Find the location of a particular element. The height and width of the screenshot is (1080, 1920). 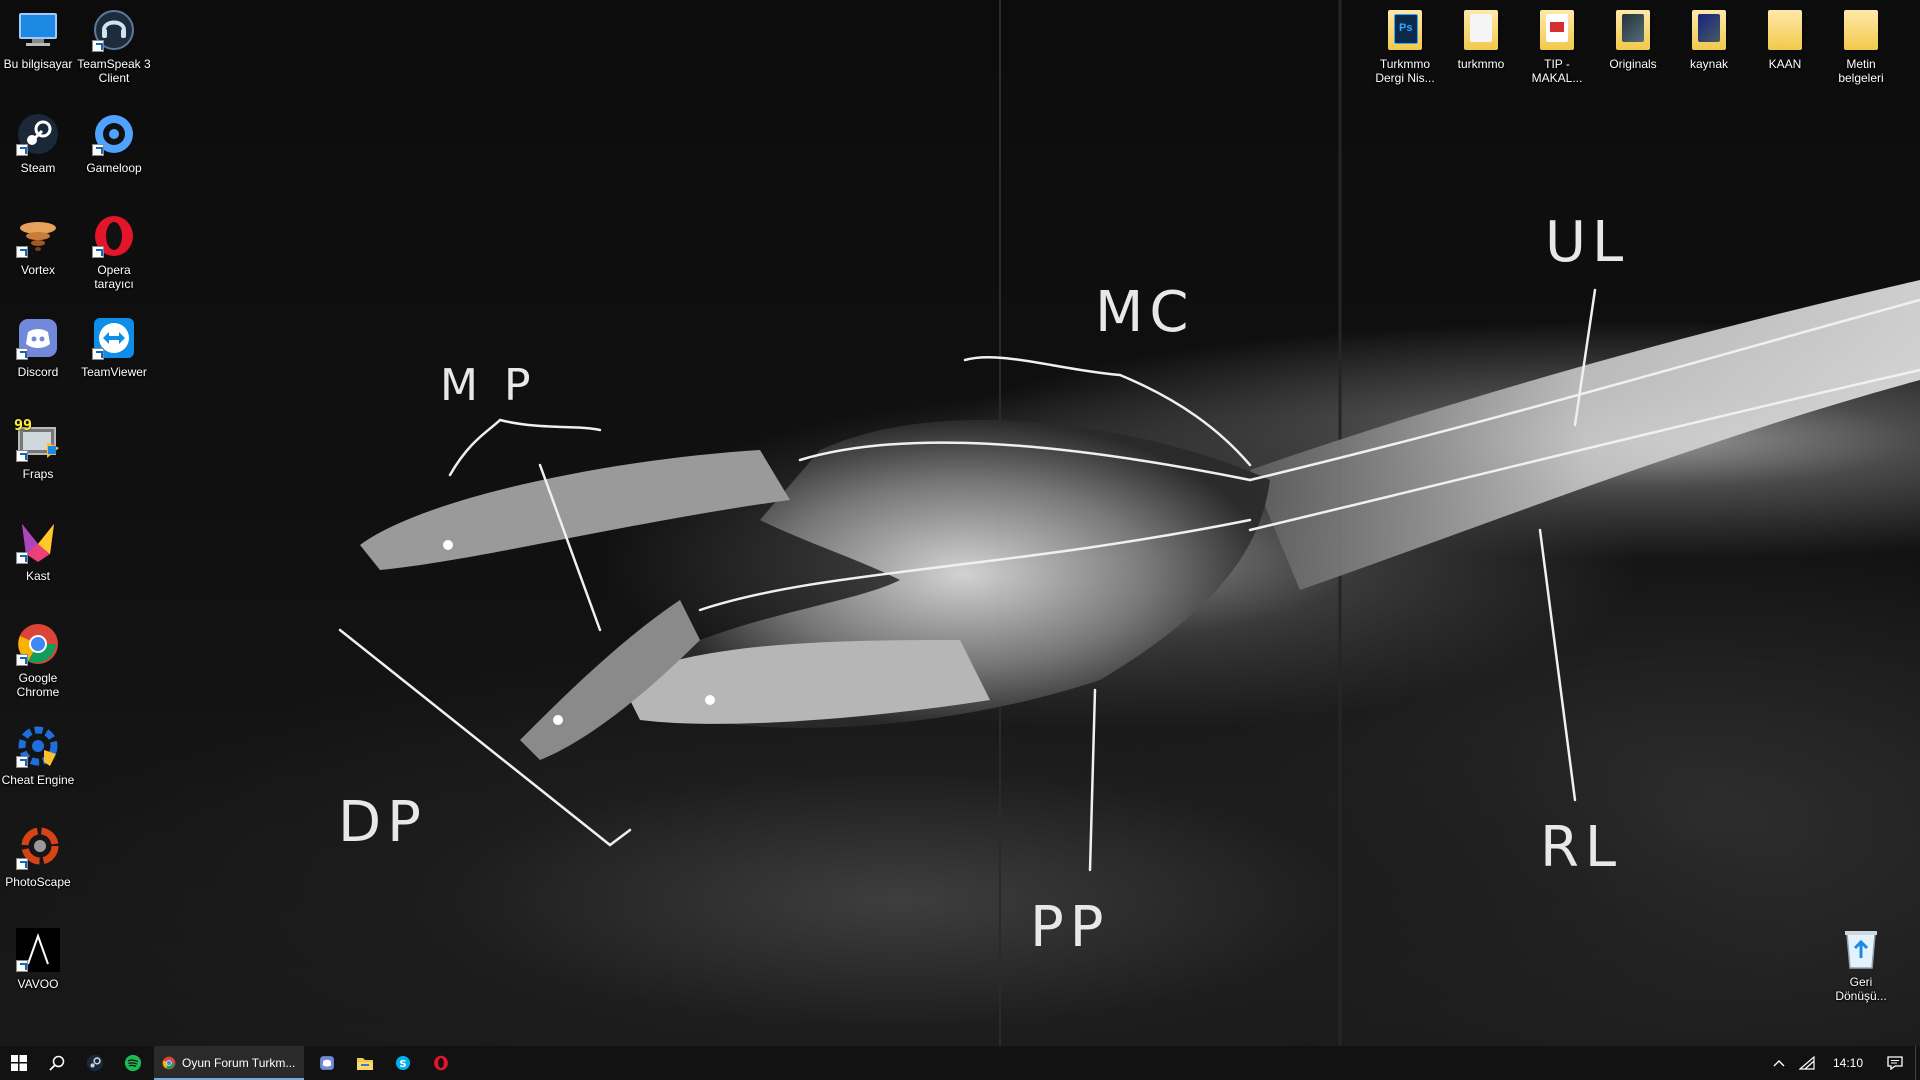

wallpaper-label-mc: MC is located at coordinates (1145, 312).